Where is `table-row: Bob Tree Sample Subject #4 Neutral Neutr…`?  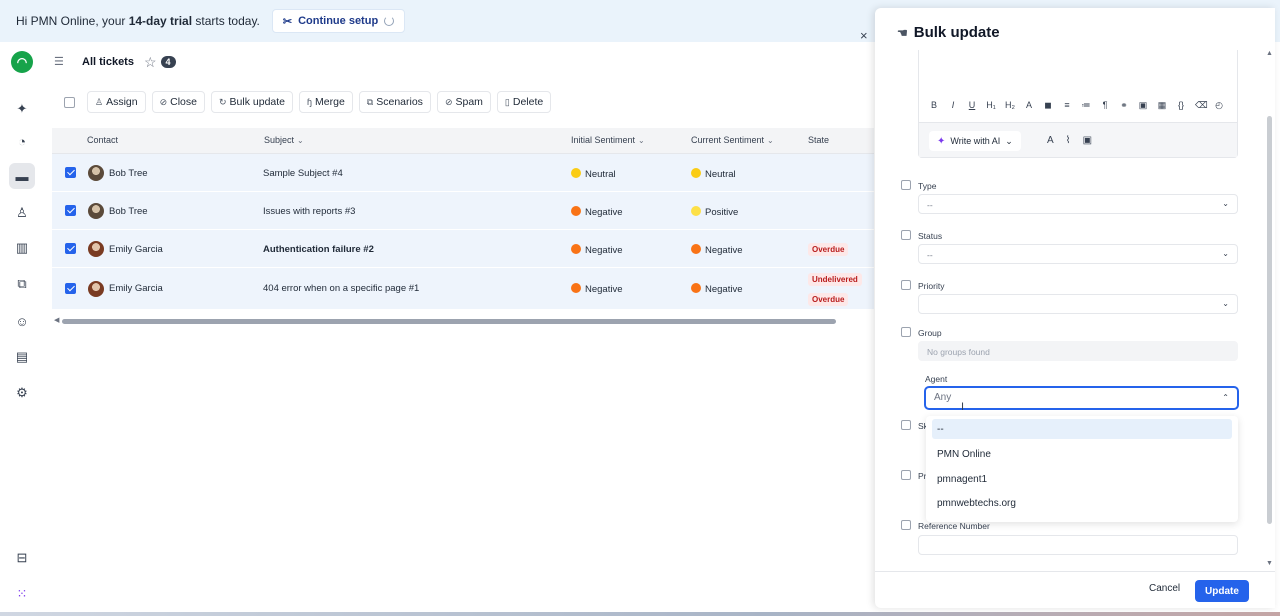 table-row: Bob Tree Sample Subject #4 Neutral Neutr… is located at coordinates (463, 173).